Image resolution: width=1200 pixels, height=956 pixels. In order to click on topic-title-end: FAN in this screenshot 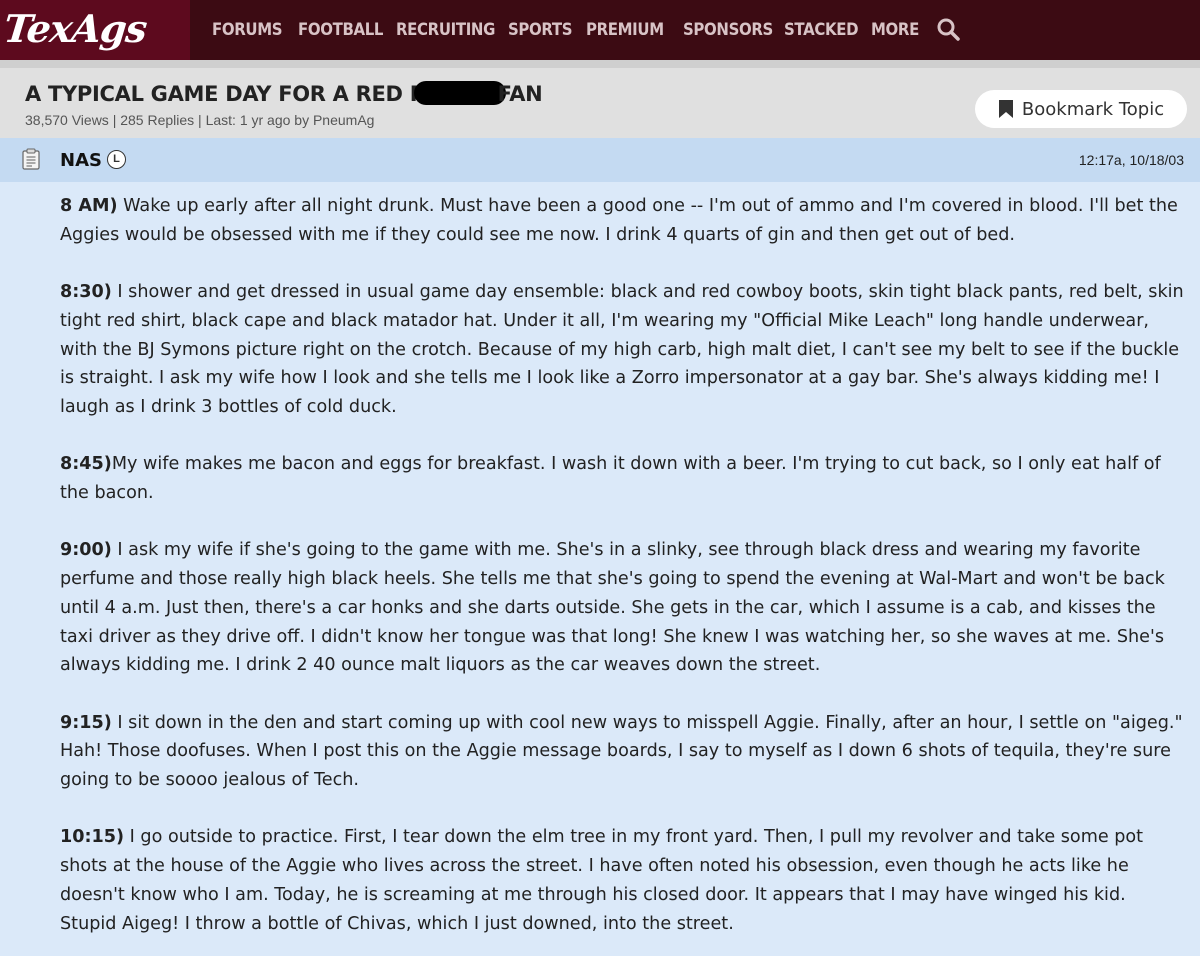, I will do `click(520, 94)`.